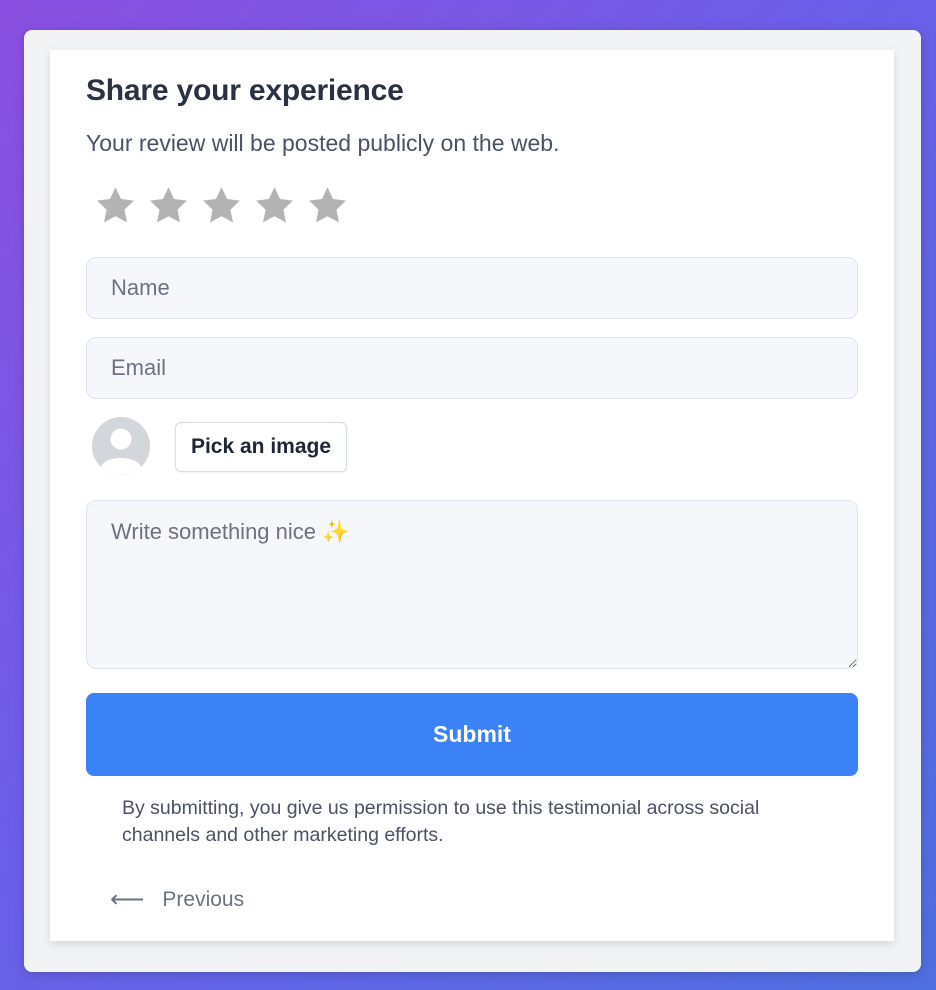 This screenshot has width=936, height=990. What do you see at coordinates (327, 205) in the screenshot?
I see `star-5-icon` at bounding box center [327, 205].